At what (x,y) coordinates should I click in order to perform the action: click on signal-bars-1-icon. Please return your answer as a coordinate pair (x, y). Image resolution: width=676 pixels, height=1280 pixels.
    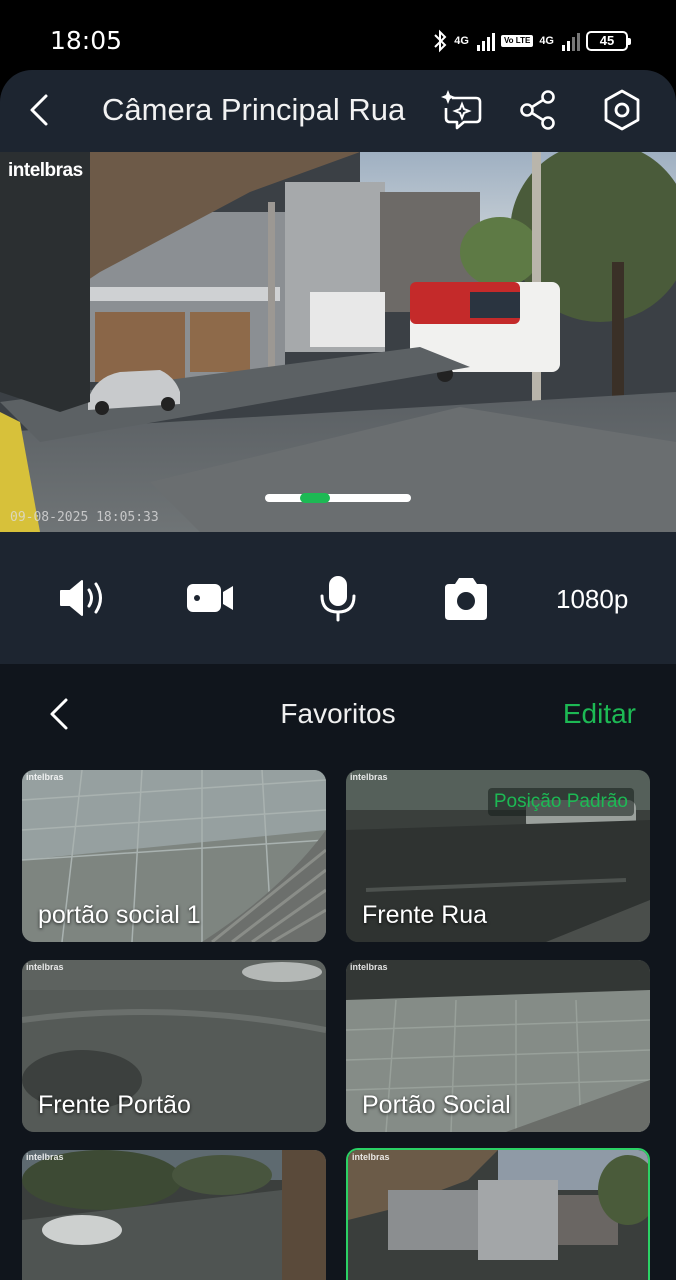
    Looking at the image, I should click on (485, 41).